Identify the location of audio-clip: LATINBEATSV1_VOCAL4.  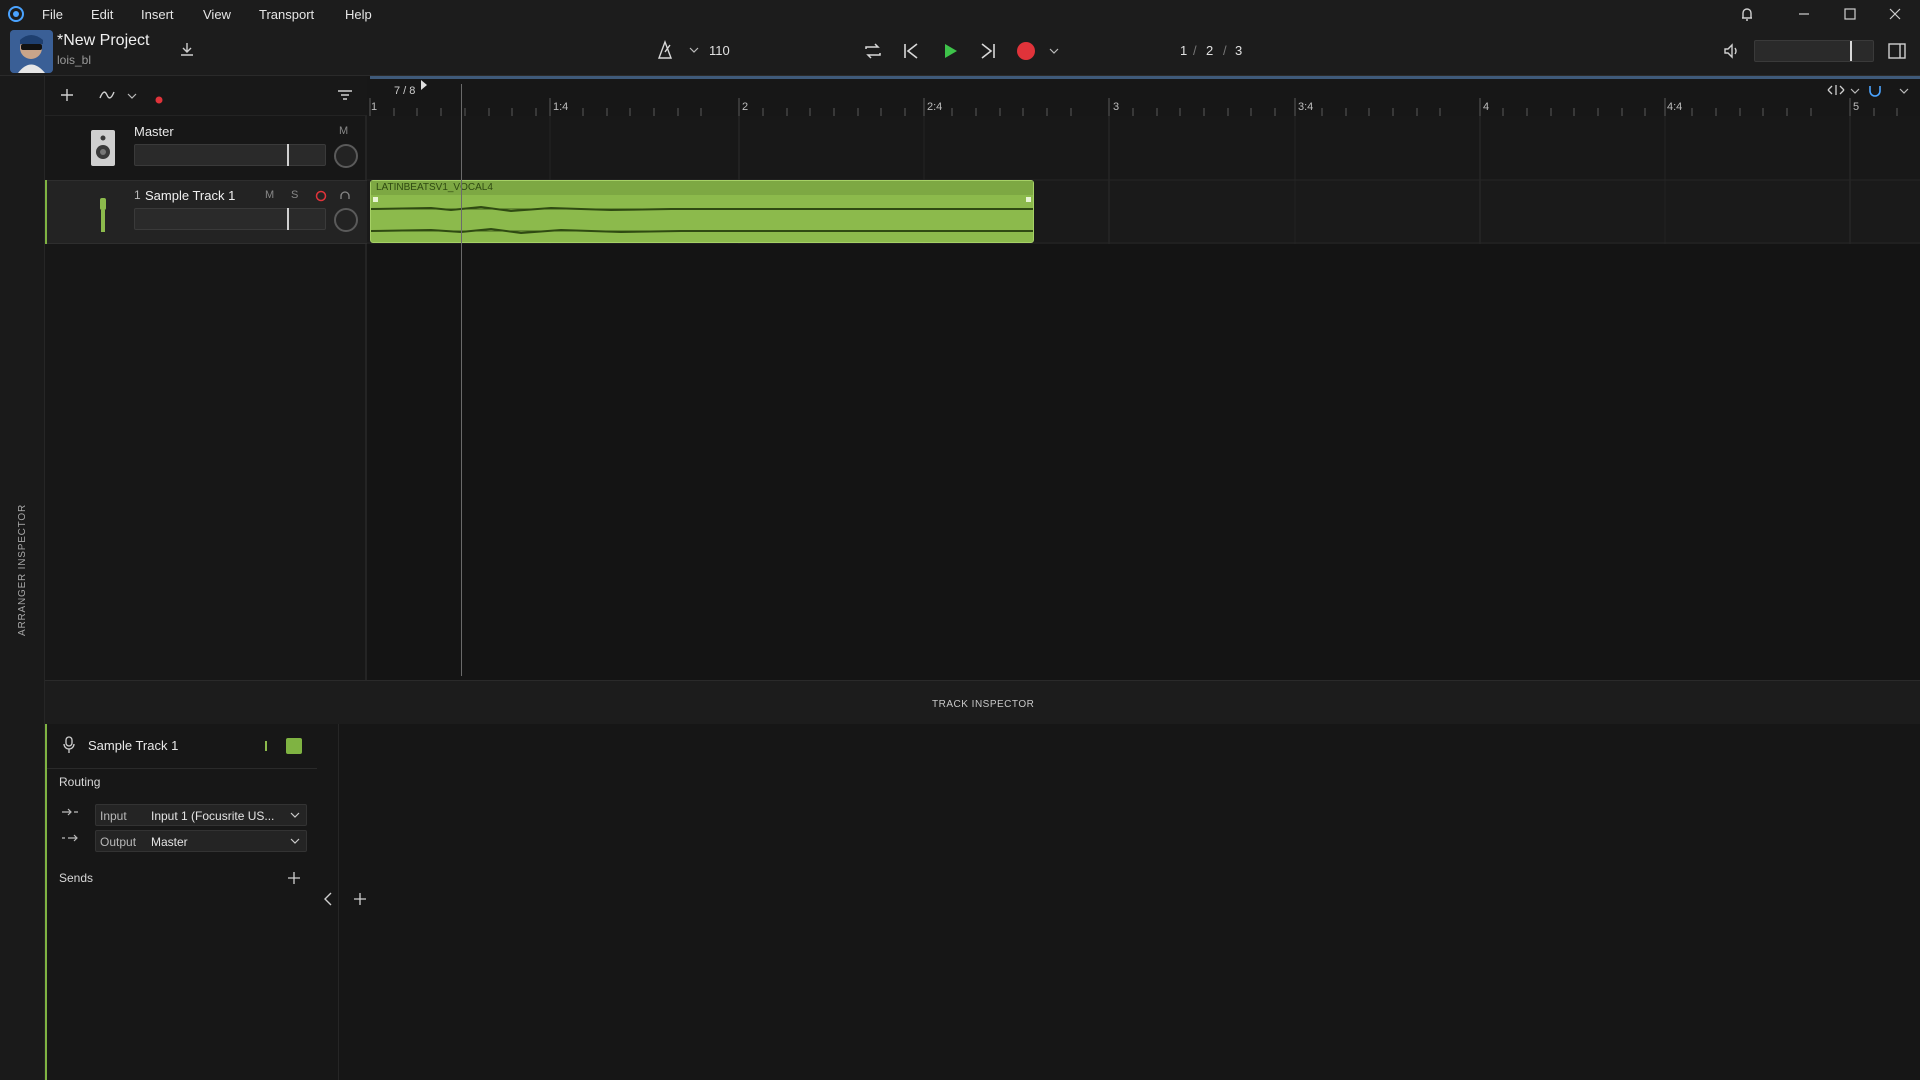
(702, 211).